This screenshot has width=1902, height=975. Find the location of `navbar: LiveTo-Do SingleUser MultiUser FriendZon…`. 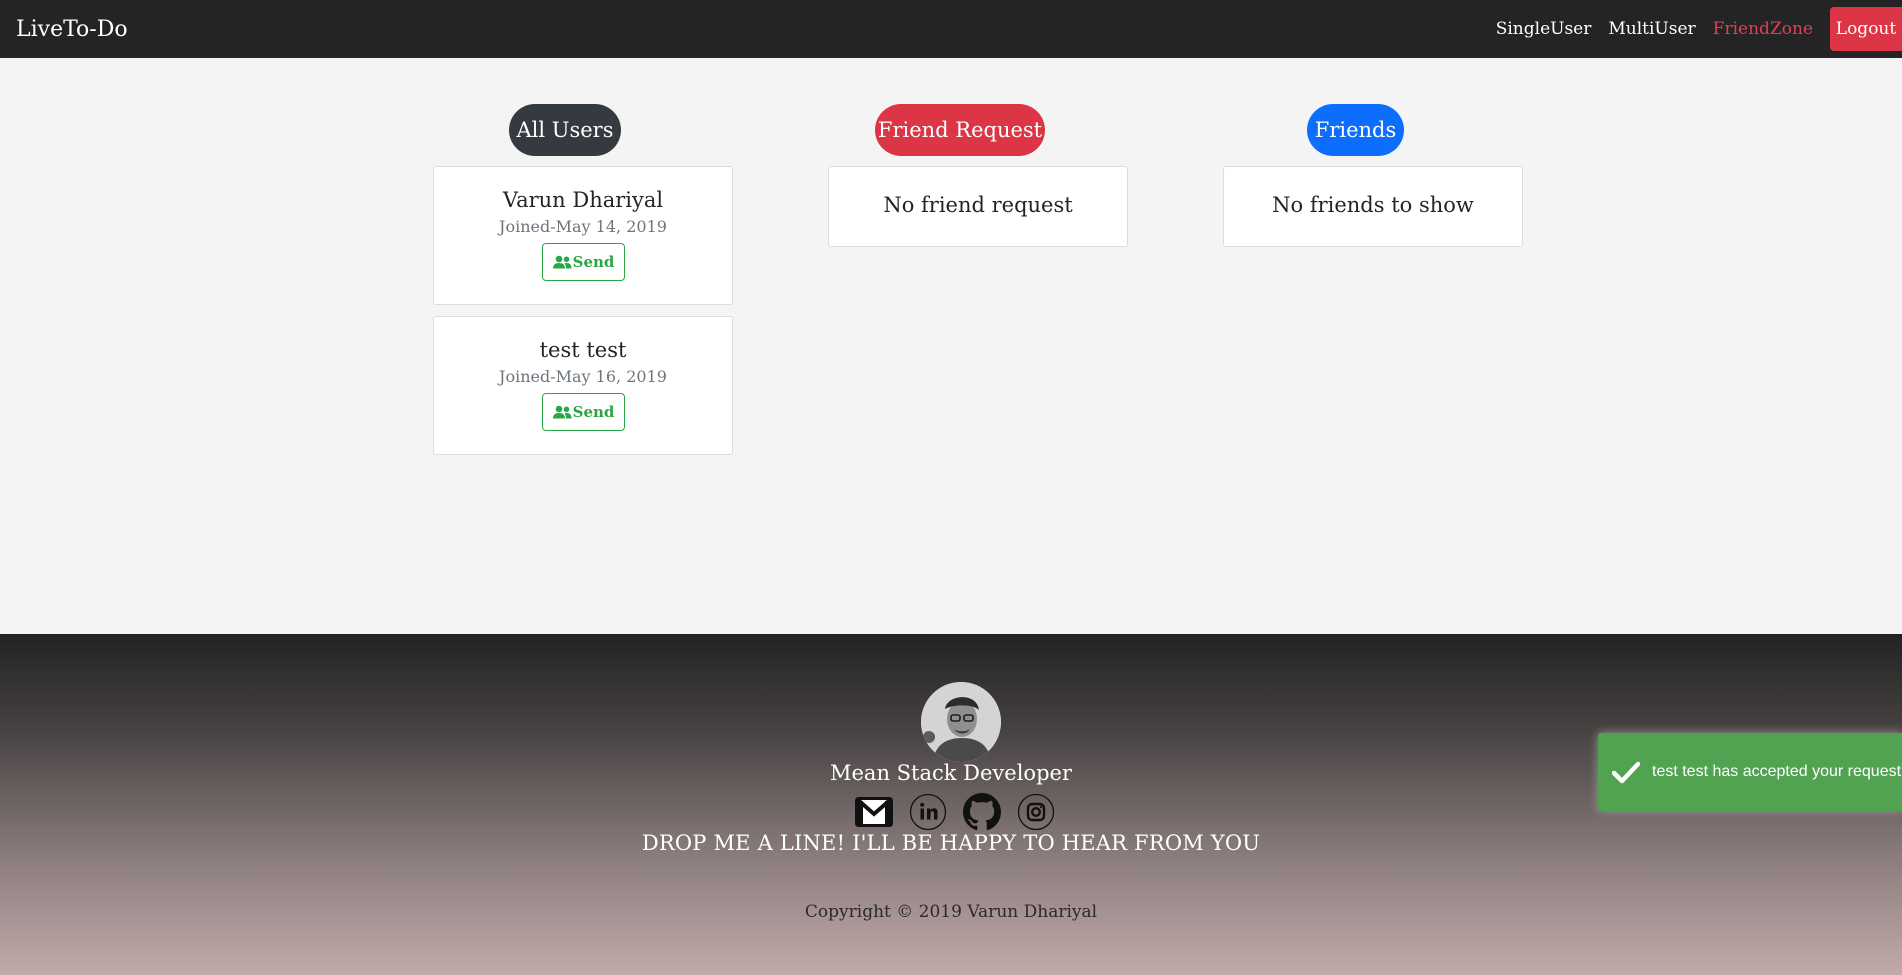

navbar: LiveTo-Do SingleUser MultiUser FriendZon… is located at coordinates (951, 29).